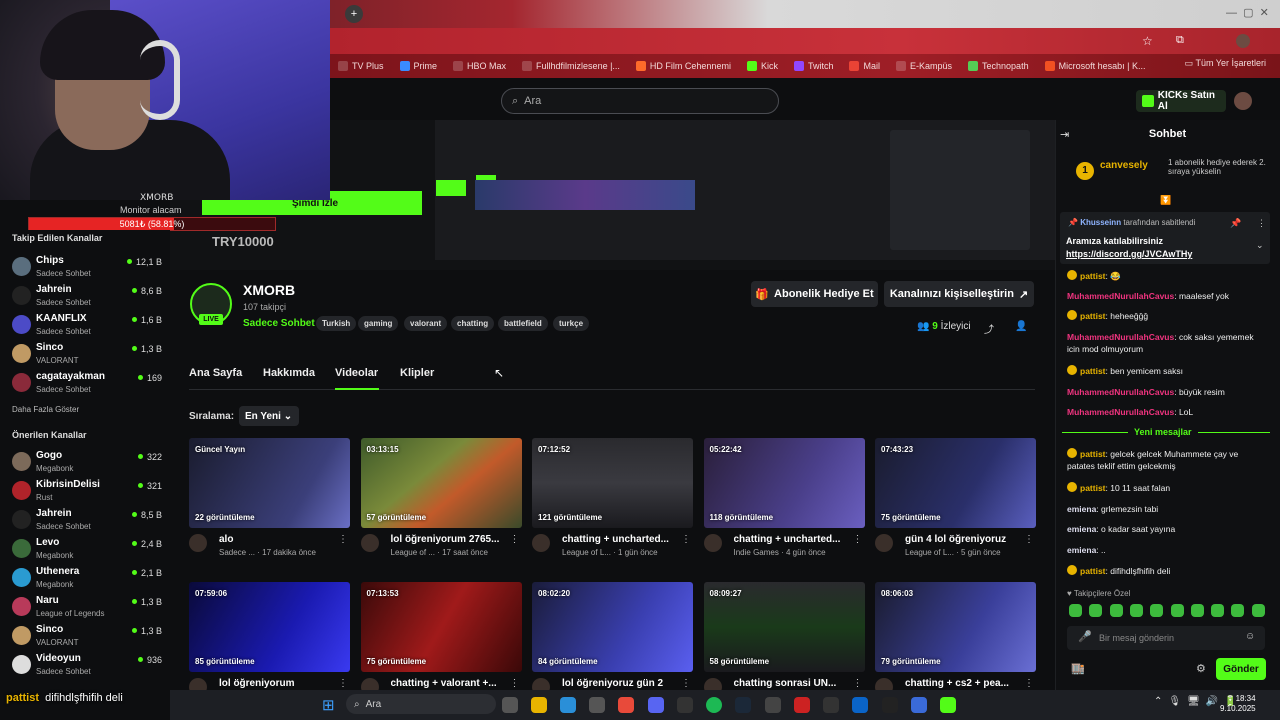  I want to click on video-thumbnail: 08:06:03 79 görüntüleme, so click(955, 627).